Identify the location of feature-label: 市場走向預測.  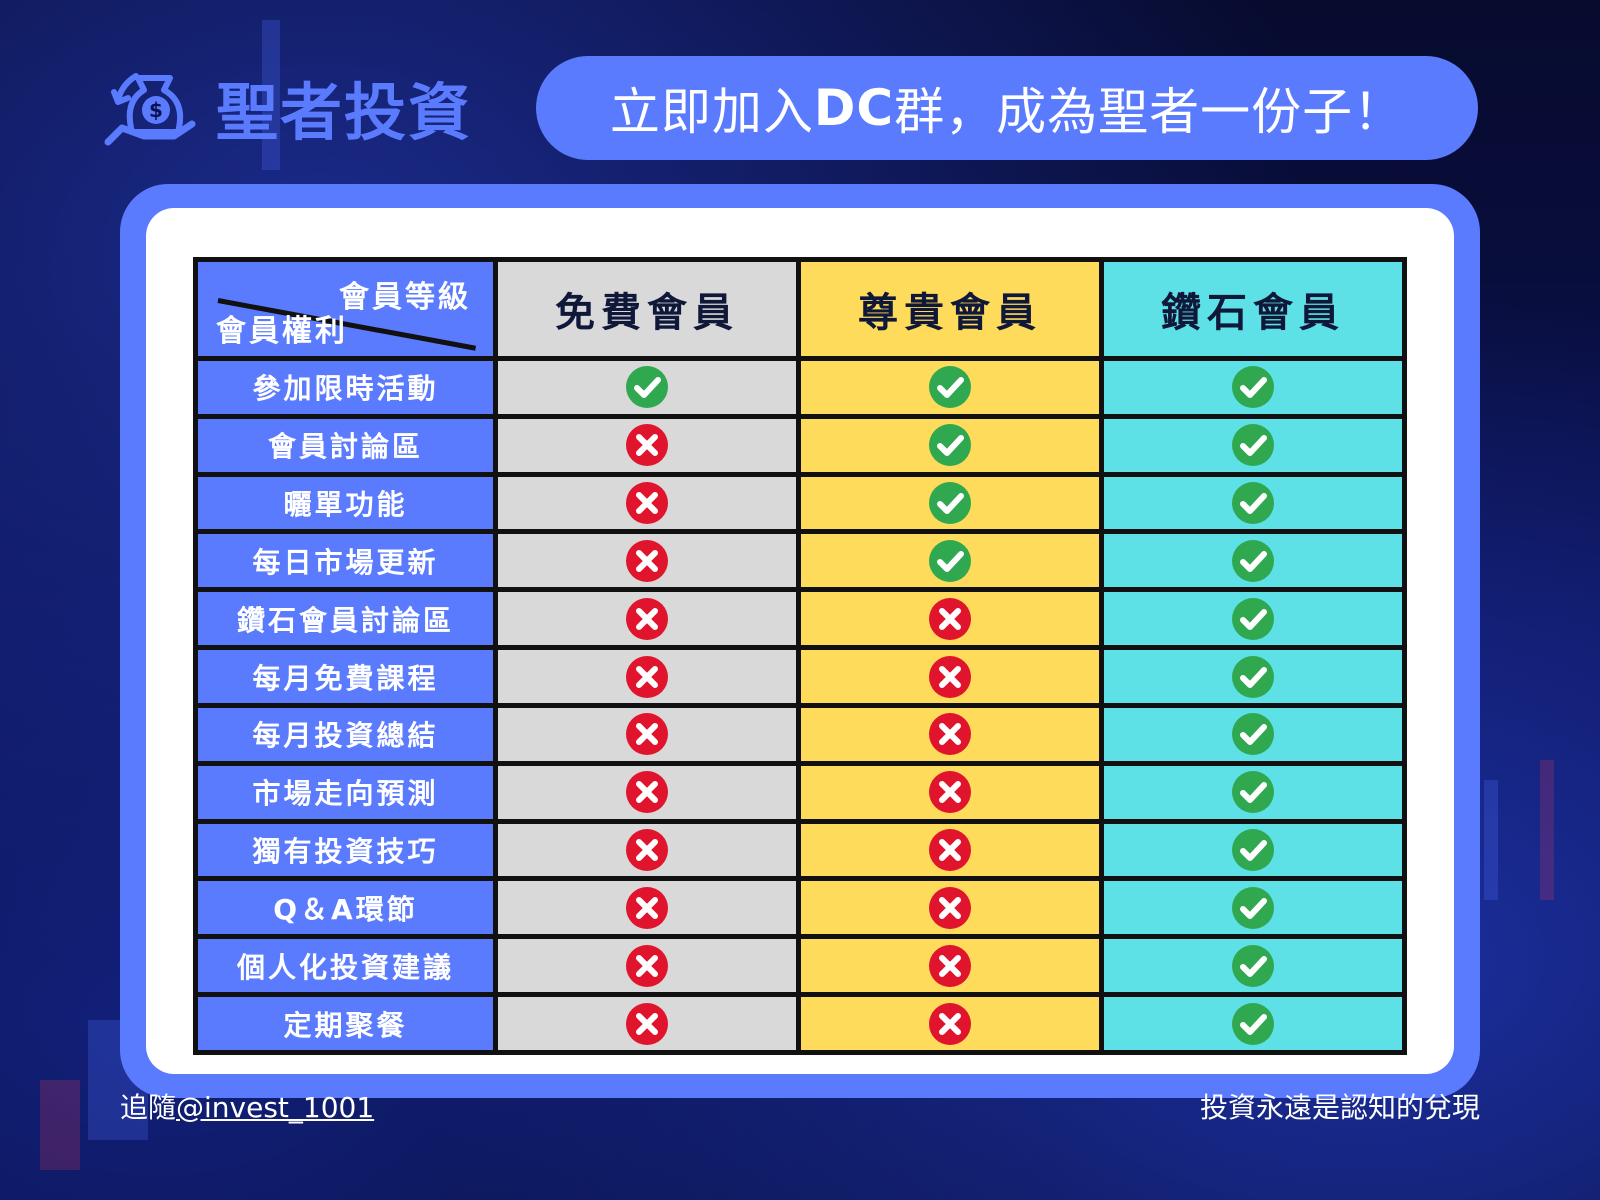
(345, 792).